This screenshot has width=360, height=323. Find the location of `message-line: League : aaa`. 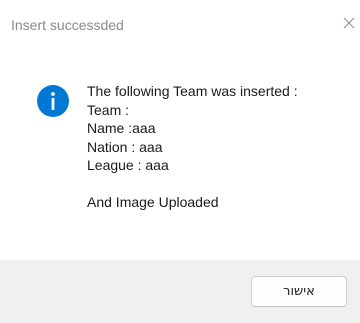

message-line: League : aaa is located at coordinates (128, 165).